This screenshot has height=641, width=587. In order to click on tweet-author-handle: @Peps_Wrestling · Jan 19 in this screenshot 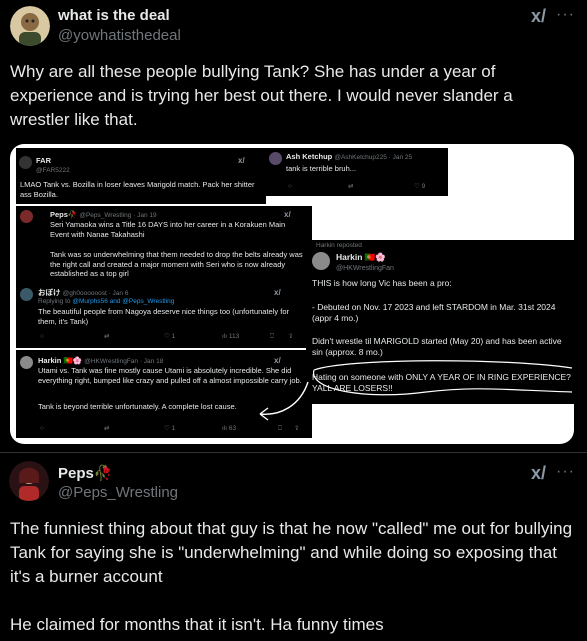, I will do `click(118, 215)`.